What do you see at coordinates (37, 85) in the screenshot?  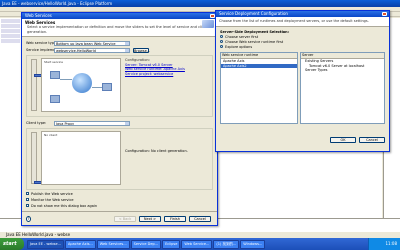 I see `service-slider` at bounding box center [37, 85].